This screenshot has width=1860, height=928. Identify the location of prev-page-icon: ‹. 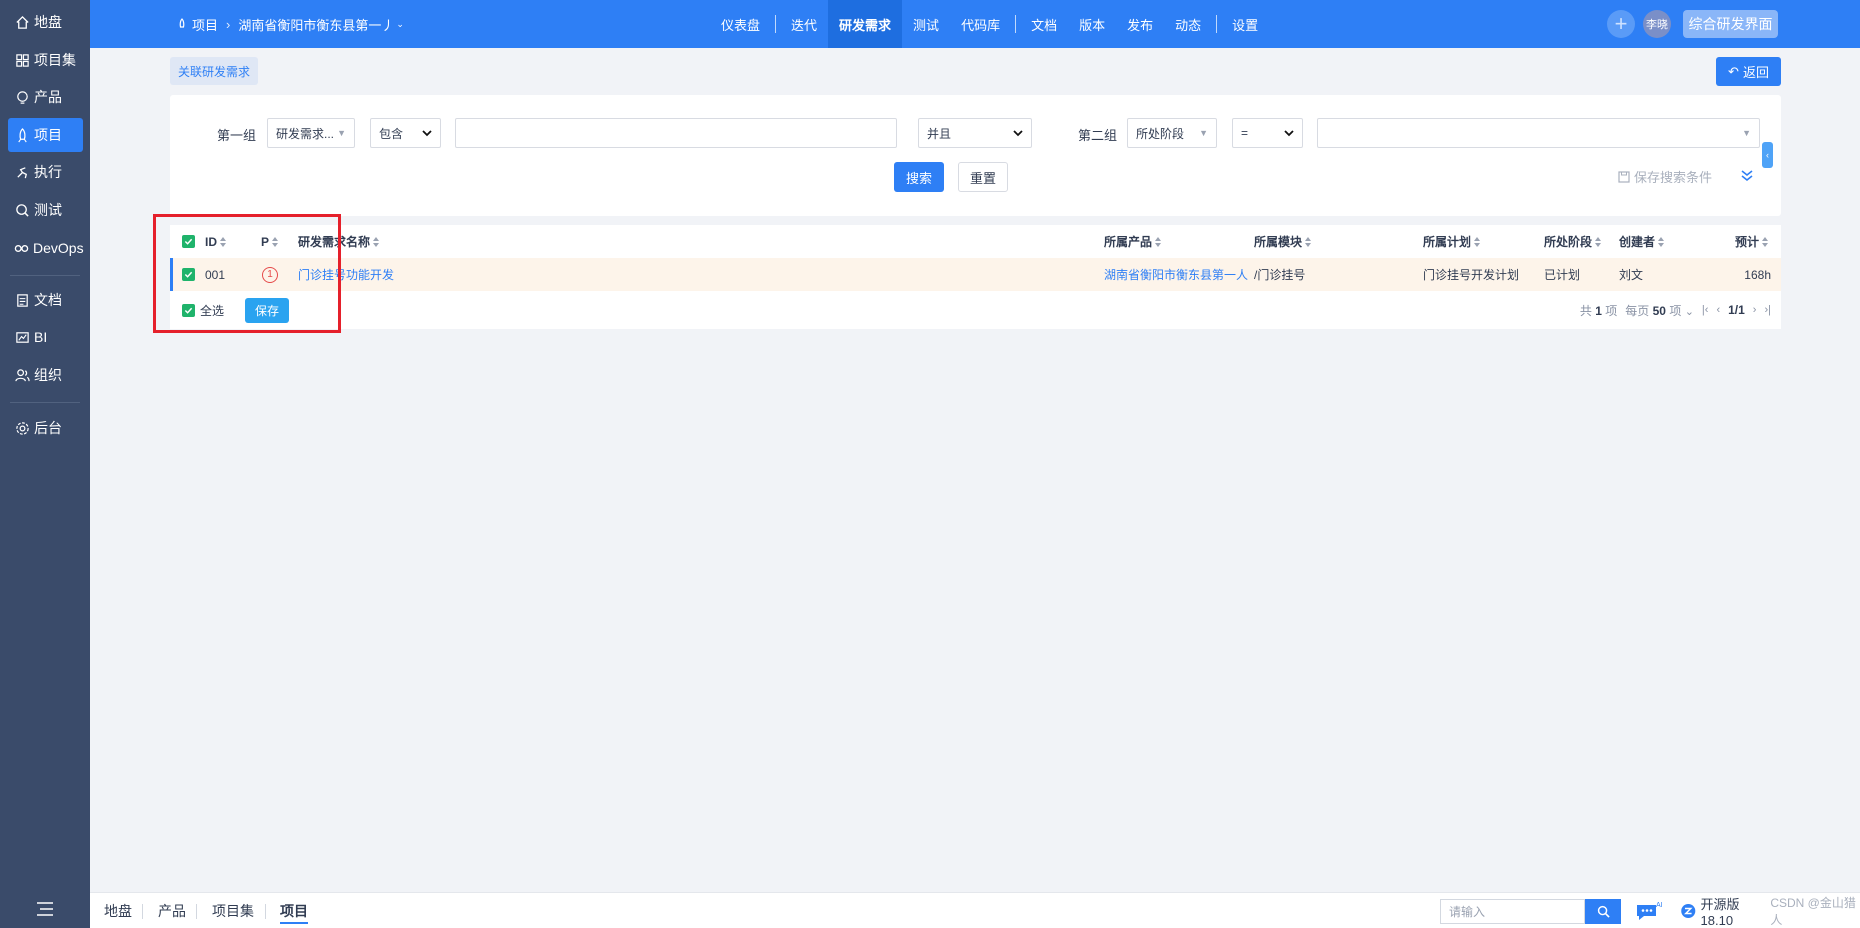
(1718, 310).